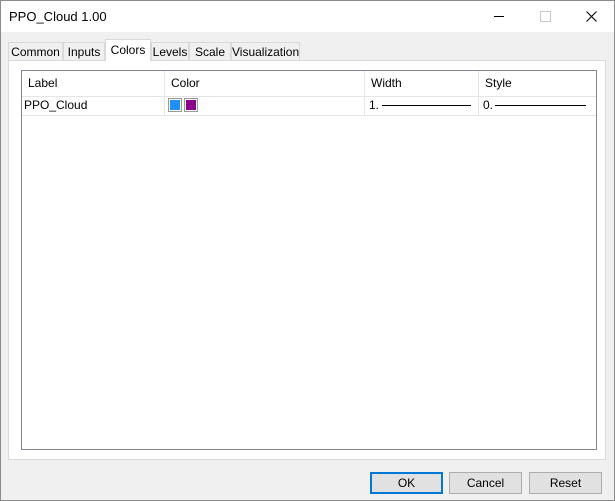  I want to click on row-style-cell: 0., so click(537, 105).